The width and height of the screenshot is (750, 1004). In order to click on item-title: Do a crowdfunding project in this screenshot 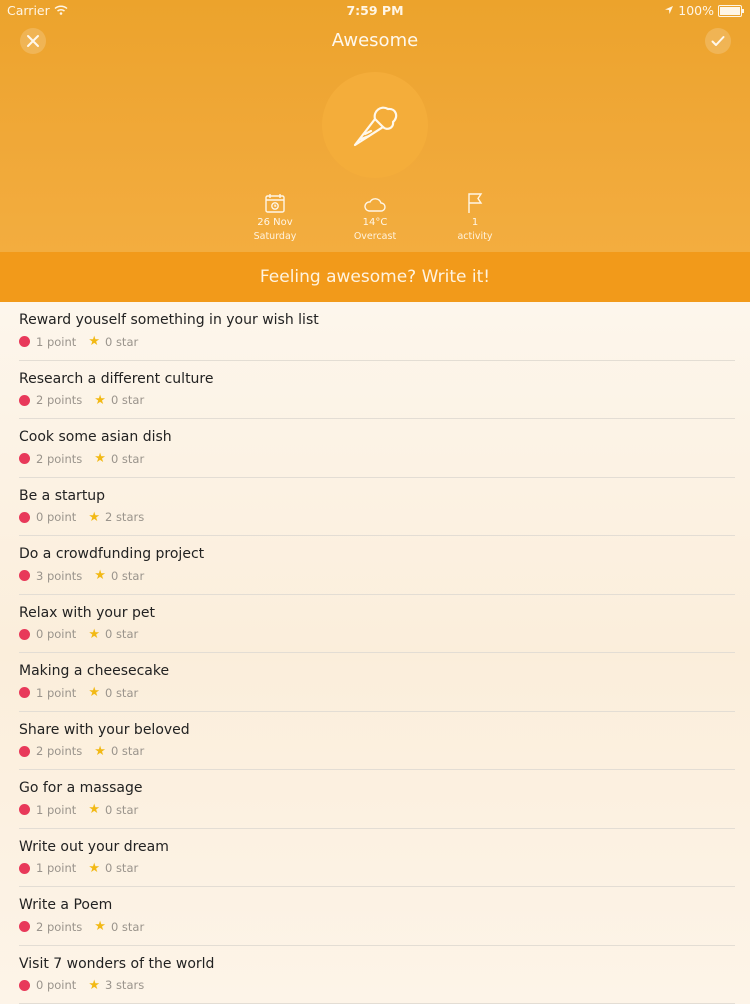, I will do `click(111, 554)`.